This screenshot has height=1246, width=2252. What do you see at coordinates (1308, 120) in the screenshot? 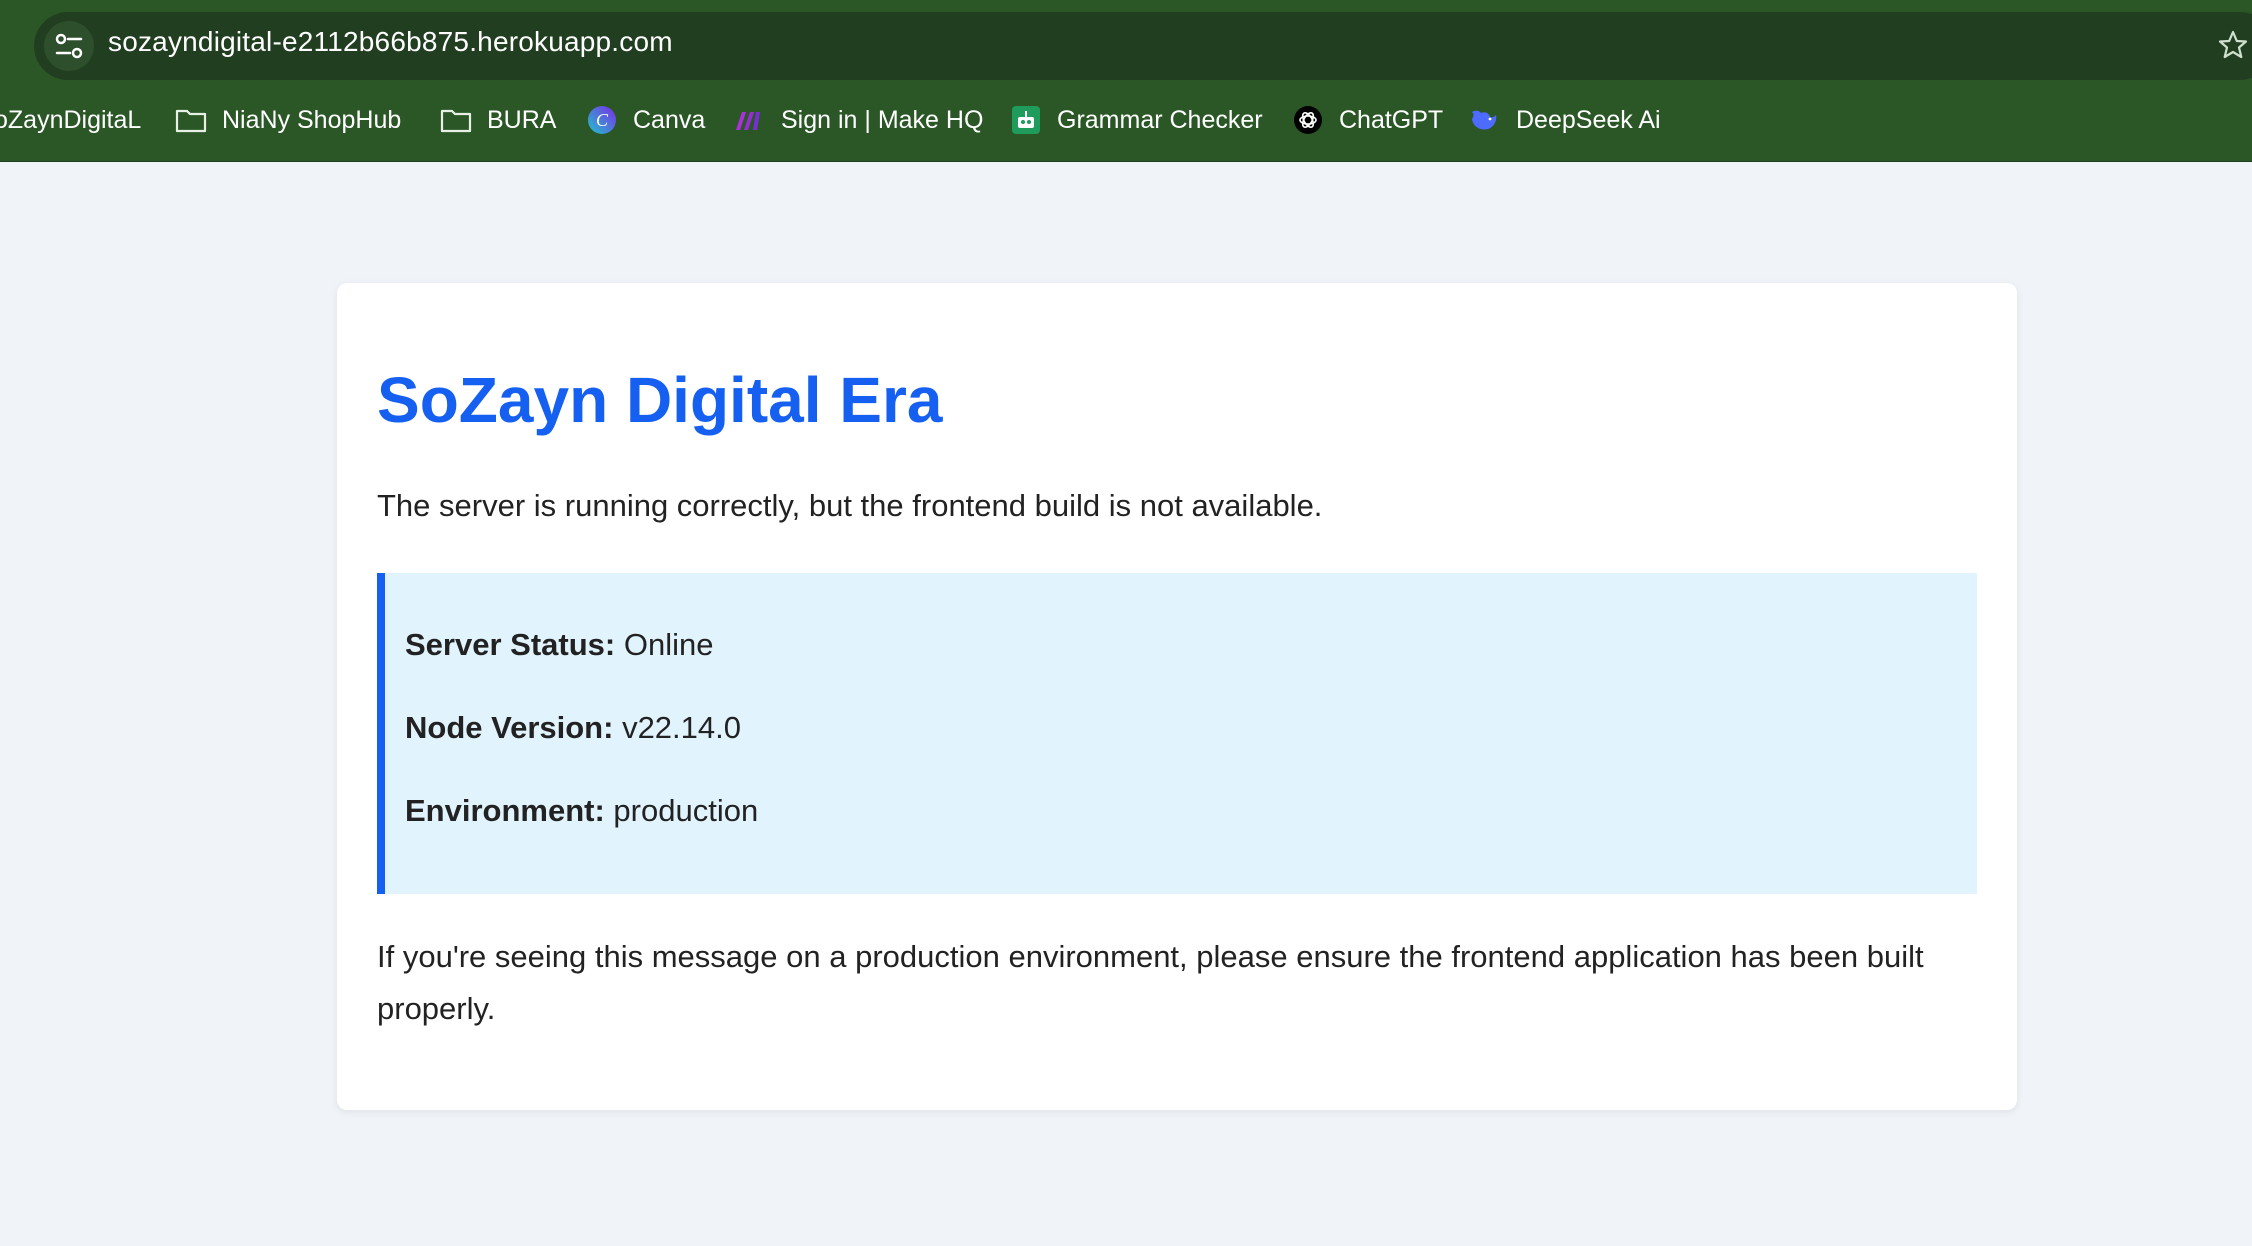
I see `chatgpt-icon` at bounding box center [1308, 120].